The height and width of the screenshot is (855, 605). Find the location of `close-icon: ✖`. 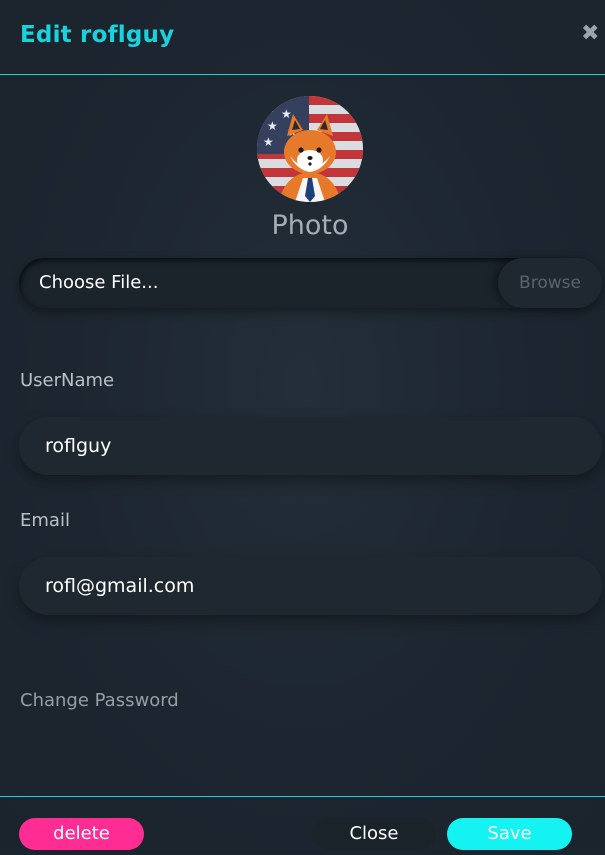

close-icon: ✖ is located at coordinates (590, 34).